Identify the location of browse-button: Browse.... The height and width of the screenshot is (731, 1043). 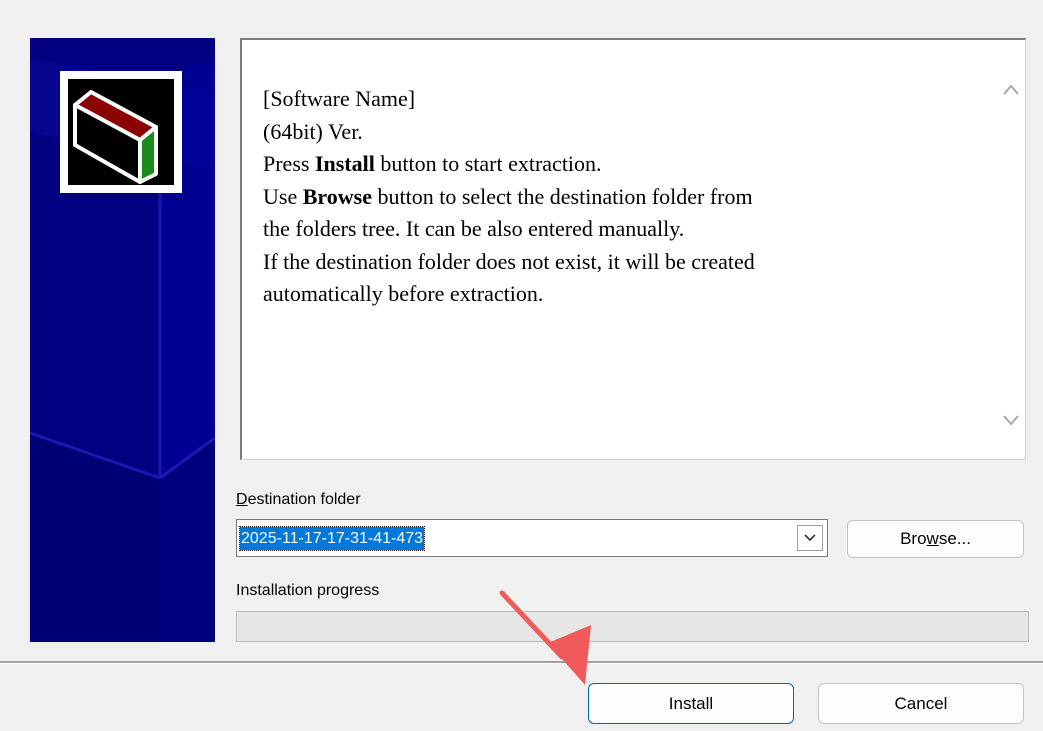
(935, 539).